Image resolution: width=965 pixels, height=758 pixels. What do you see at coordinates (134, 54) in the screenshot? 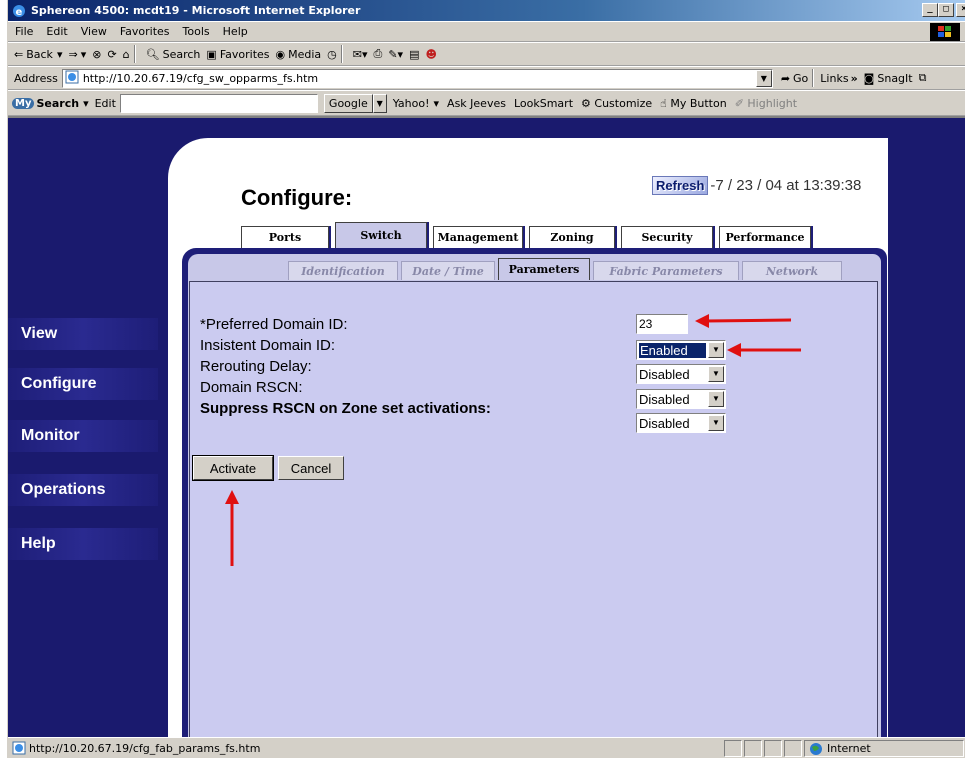
I see `toolbar-separator` at bounding box center [134, 54].